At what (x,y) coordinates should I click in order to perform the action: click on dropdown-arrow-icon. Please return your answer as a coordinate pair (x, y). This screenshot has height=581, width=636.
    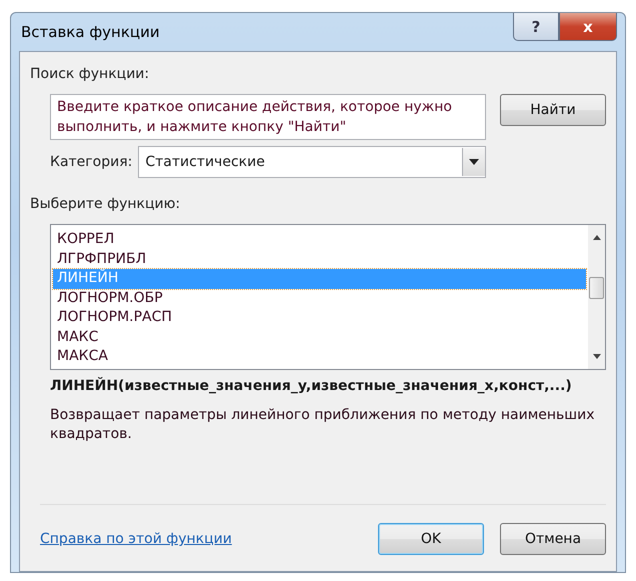
    Looking at the image, I should click on (474, 162).